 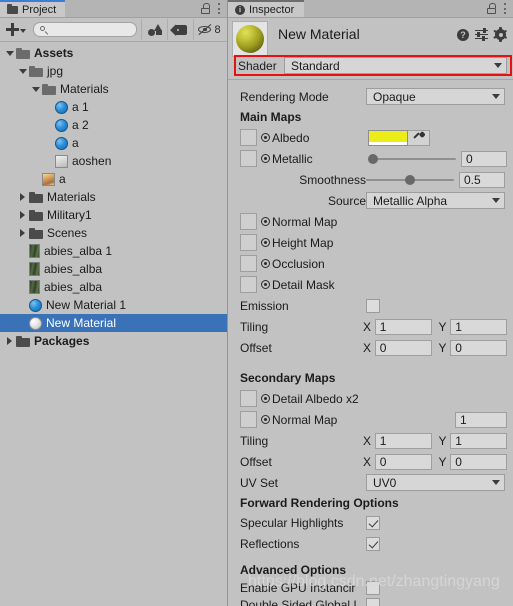 What do you see at coordinates (412, 159) in the screenshot?
I see `metallic-slider` at bounding box center [412, 159].